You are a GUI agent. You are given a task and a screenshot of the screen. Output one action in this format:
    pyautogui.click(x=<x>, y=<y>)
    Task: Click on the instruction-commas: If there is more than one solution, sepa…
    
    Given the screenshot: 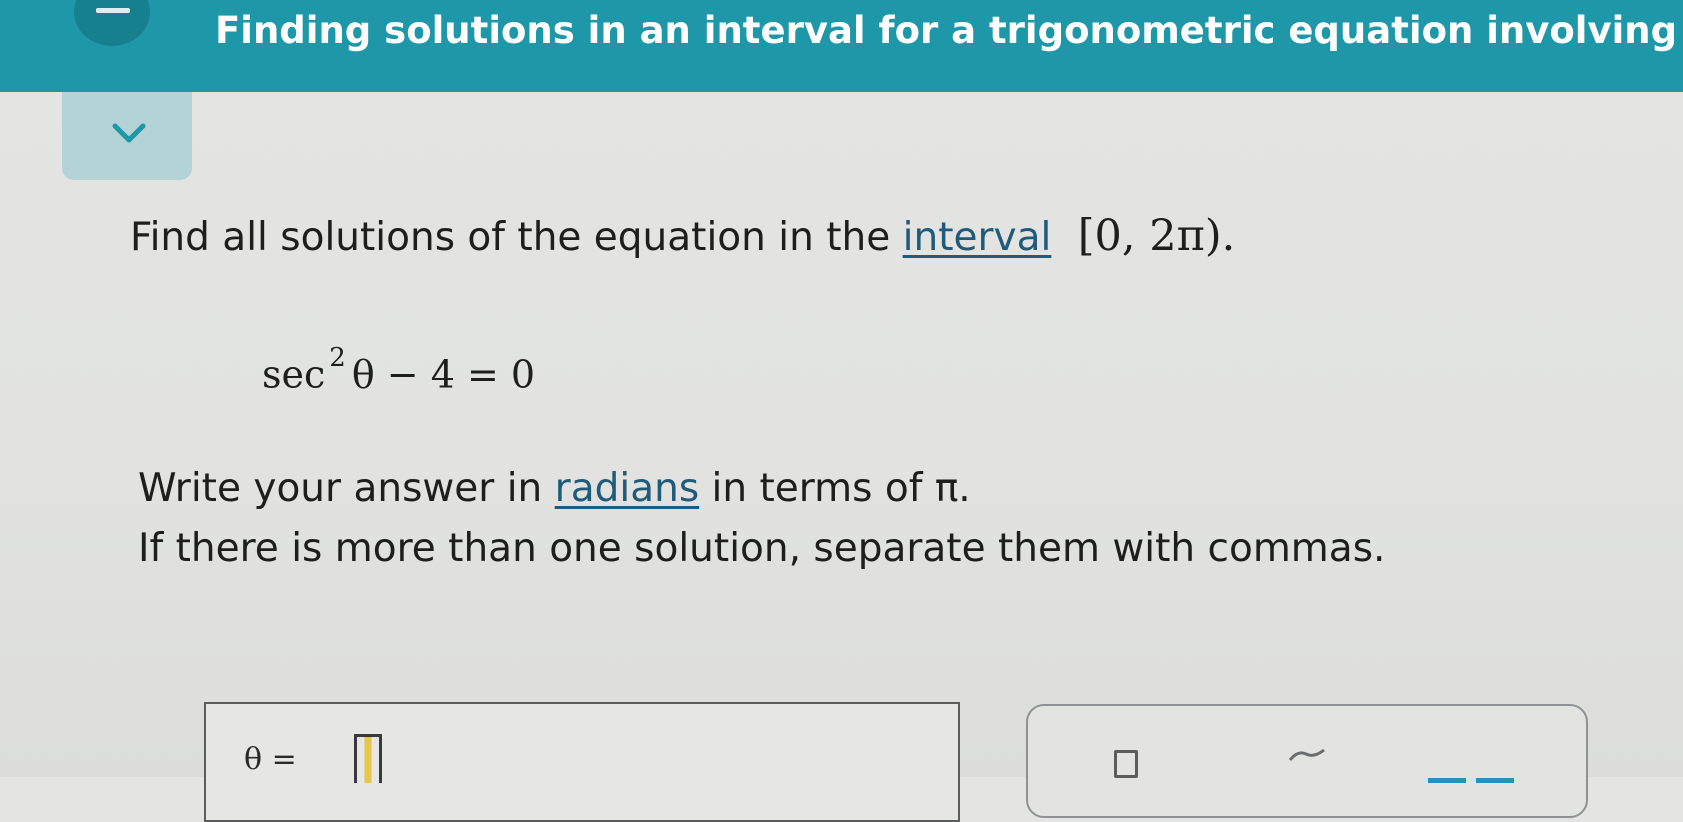 What is the action you would take?
    pyautogui.click(x=762, y=548)
    